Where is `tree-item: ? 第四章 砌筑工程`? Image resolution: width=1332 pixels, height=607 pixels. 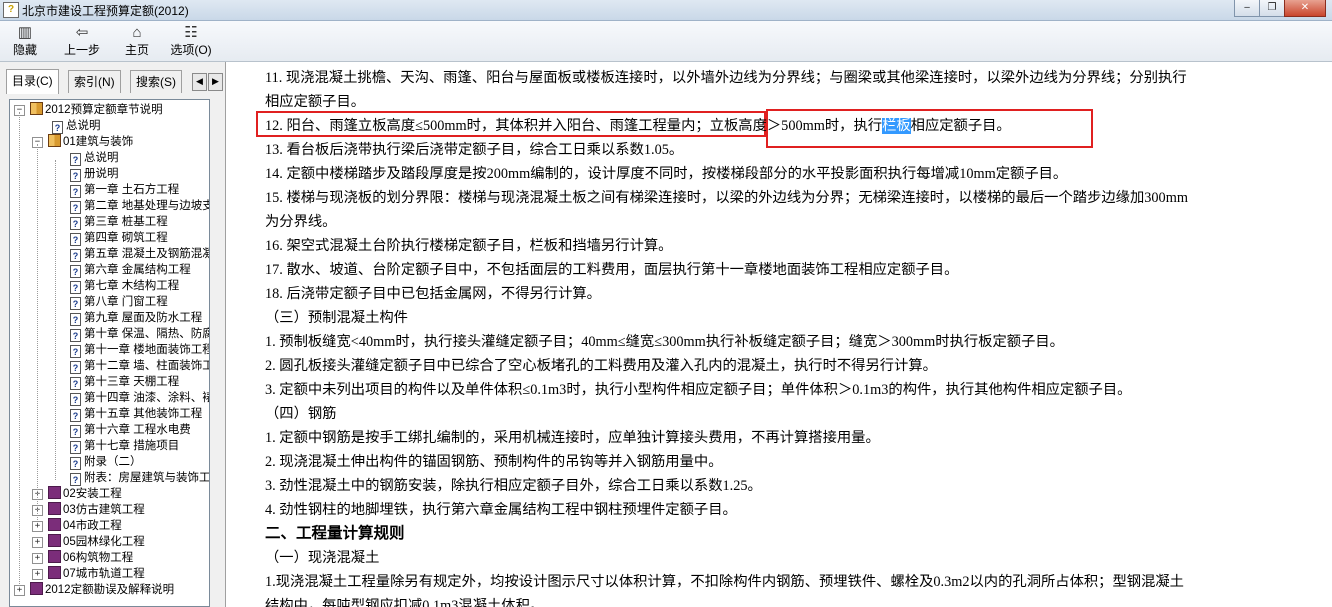 tree-item: ? 第四章 砌筑工程 is located at coordinates (119, 238).